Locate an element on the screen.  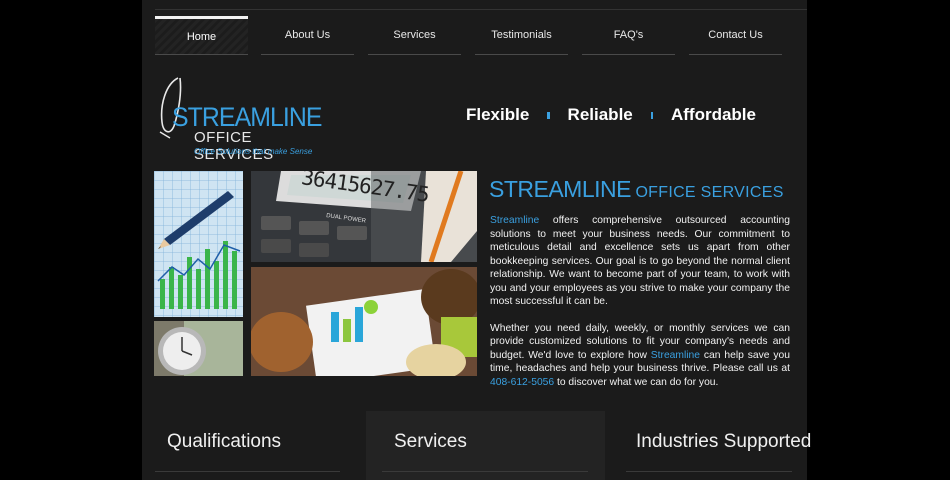
team-meeting-photo is located at coordinates (364, 321).